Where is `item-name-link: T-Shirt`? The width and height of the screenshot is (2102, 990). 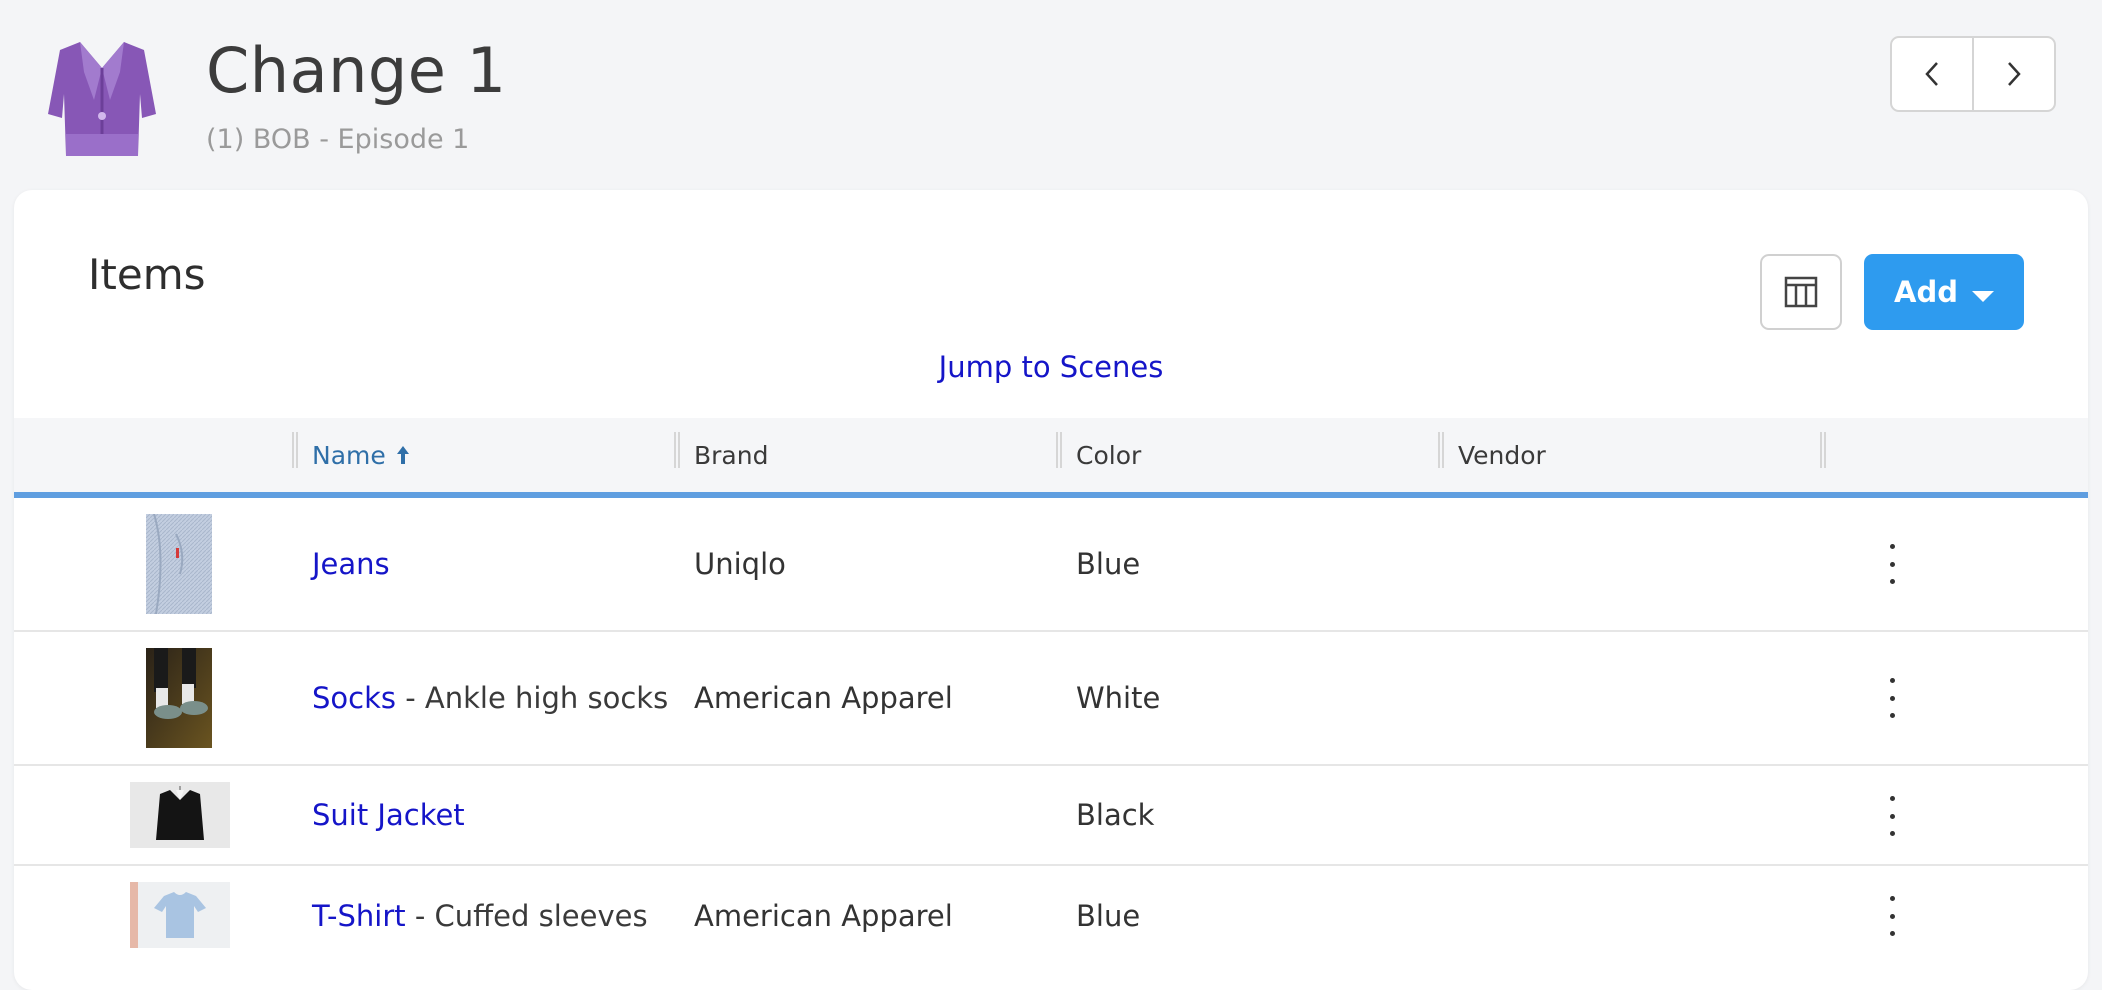 item-name-link: T-Shirt is located at coordinates (359, 916).